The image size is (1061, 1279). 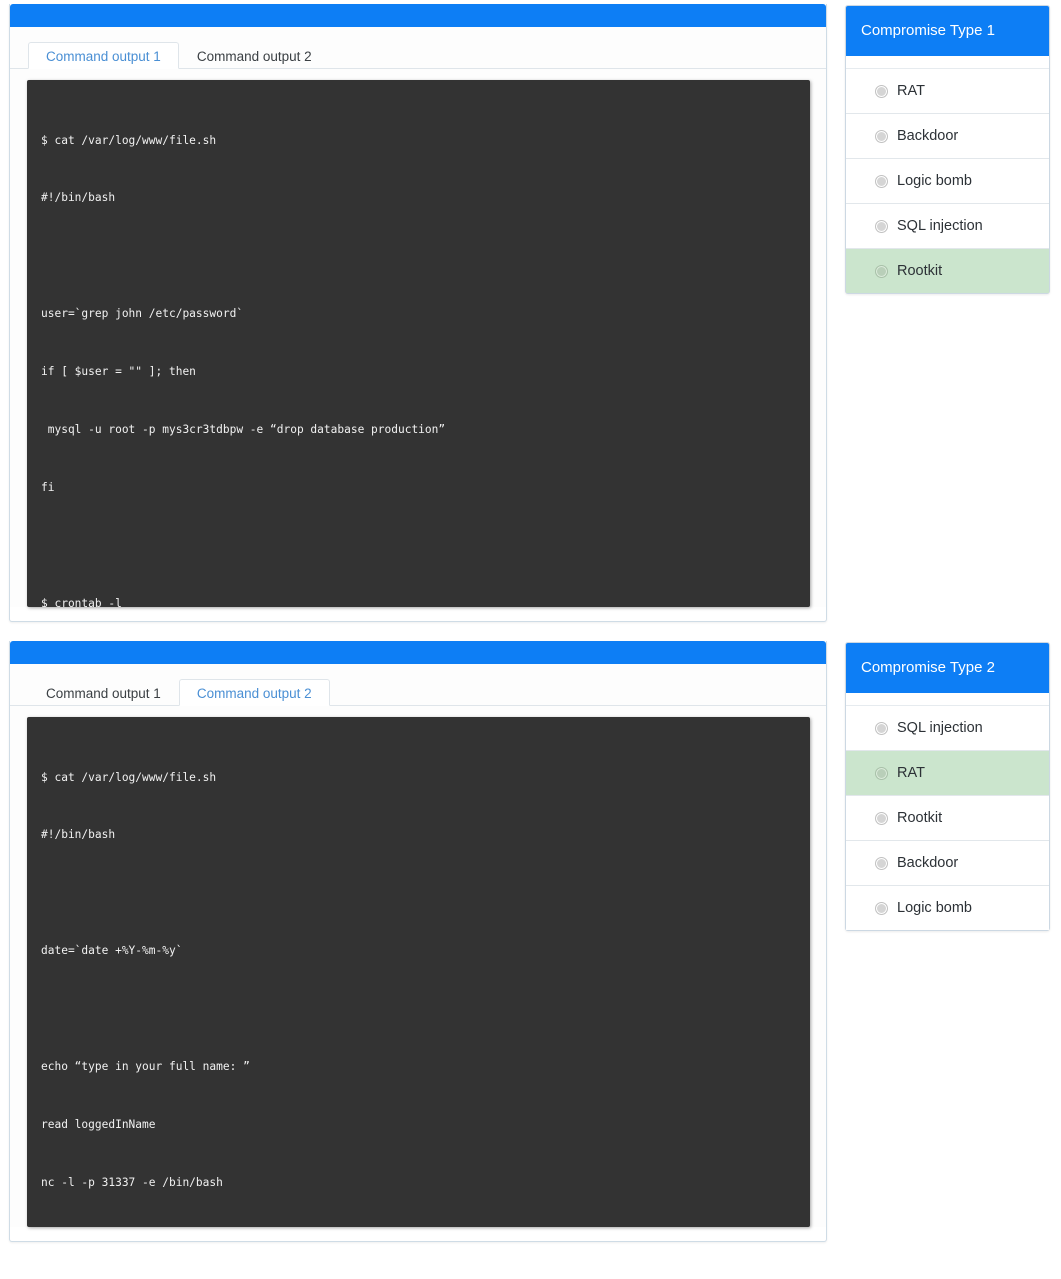 I want to click on panel-1-header-bar, so click(x=418, y=15).